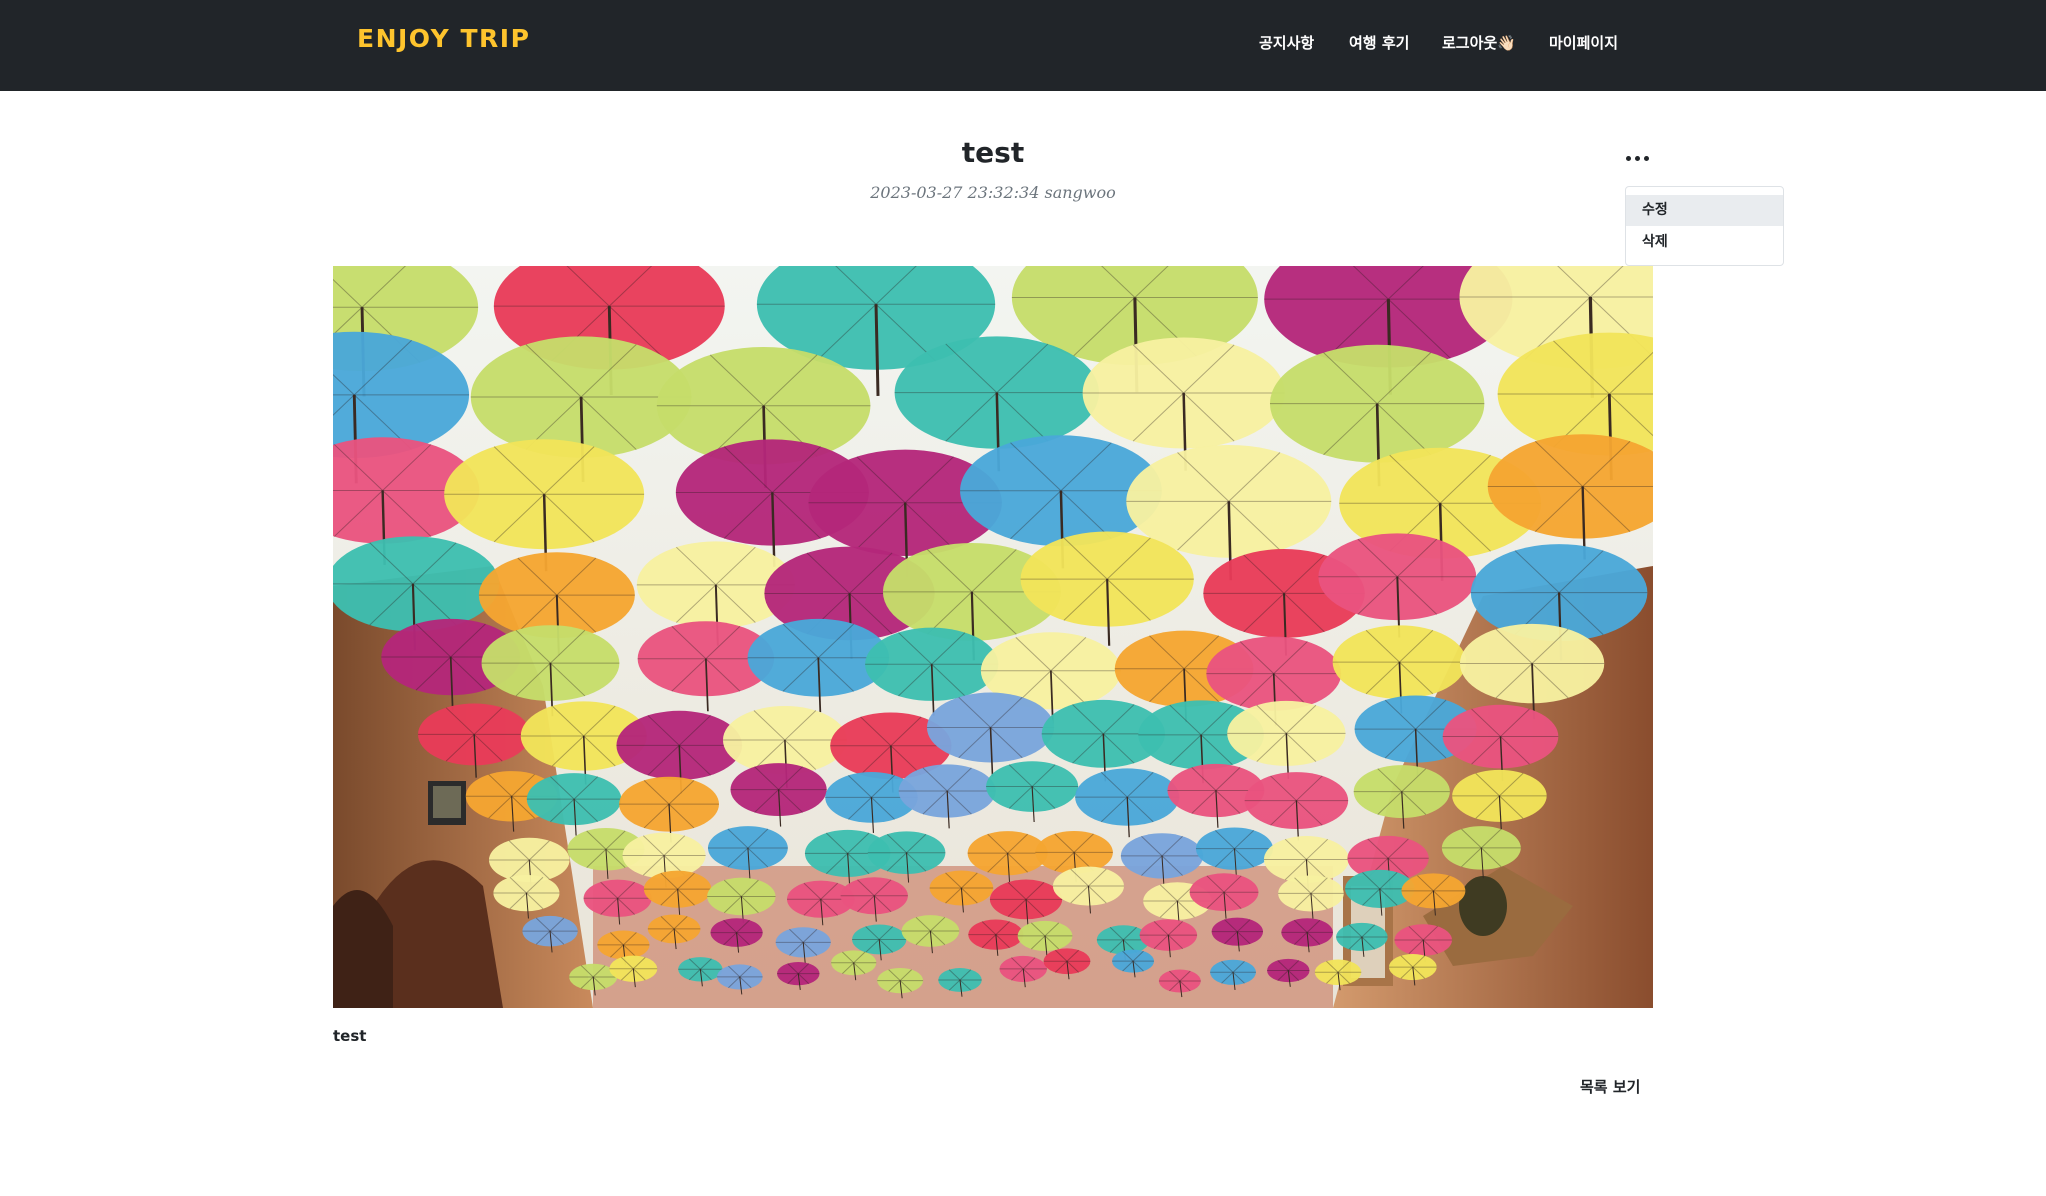 The image size is (2046, 1196). Describe the element at coordinates (993, 152) in the screenshot. I see `post-title: test` at that location.